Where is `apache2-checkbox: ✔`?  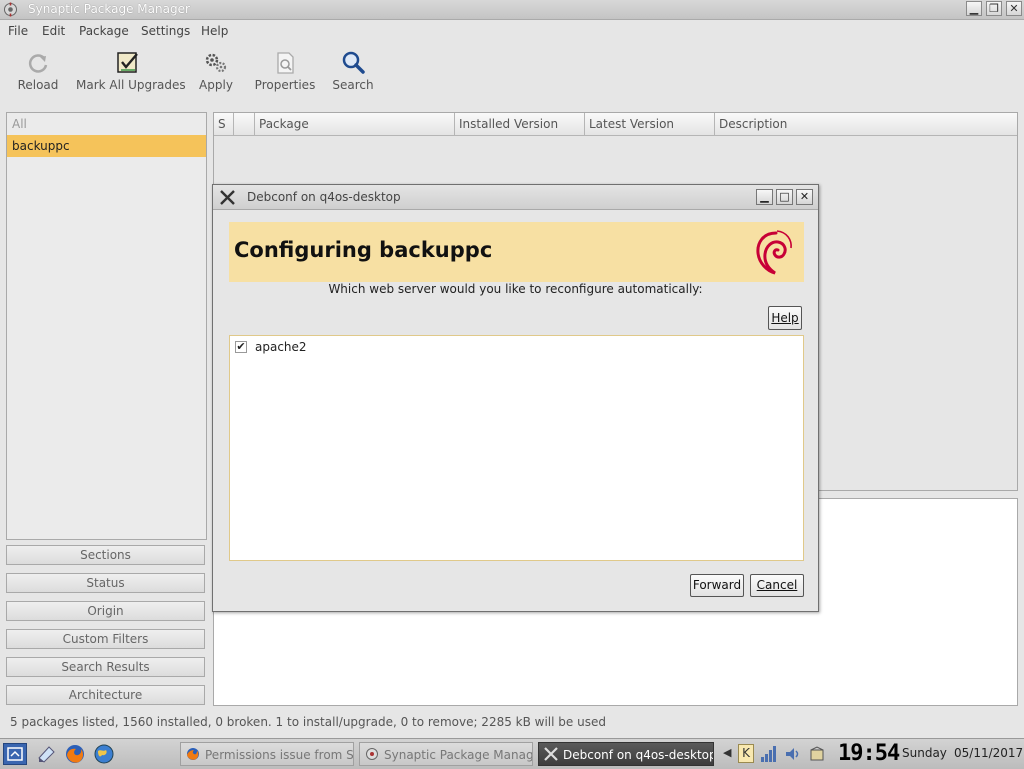 apache2-checkbox: ✔ is located at coordinates (241, 347).